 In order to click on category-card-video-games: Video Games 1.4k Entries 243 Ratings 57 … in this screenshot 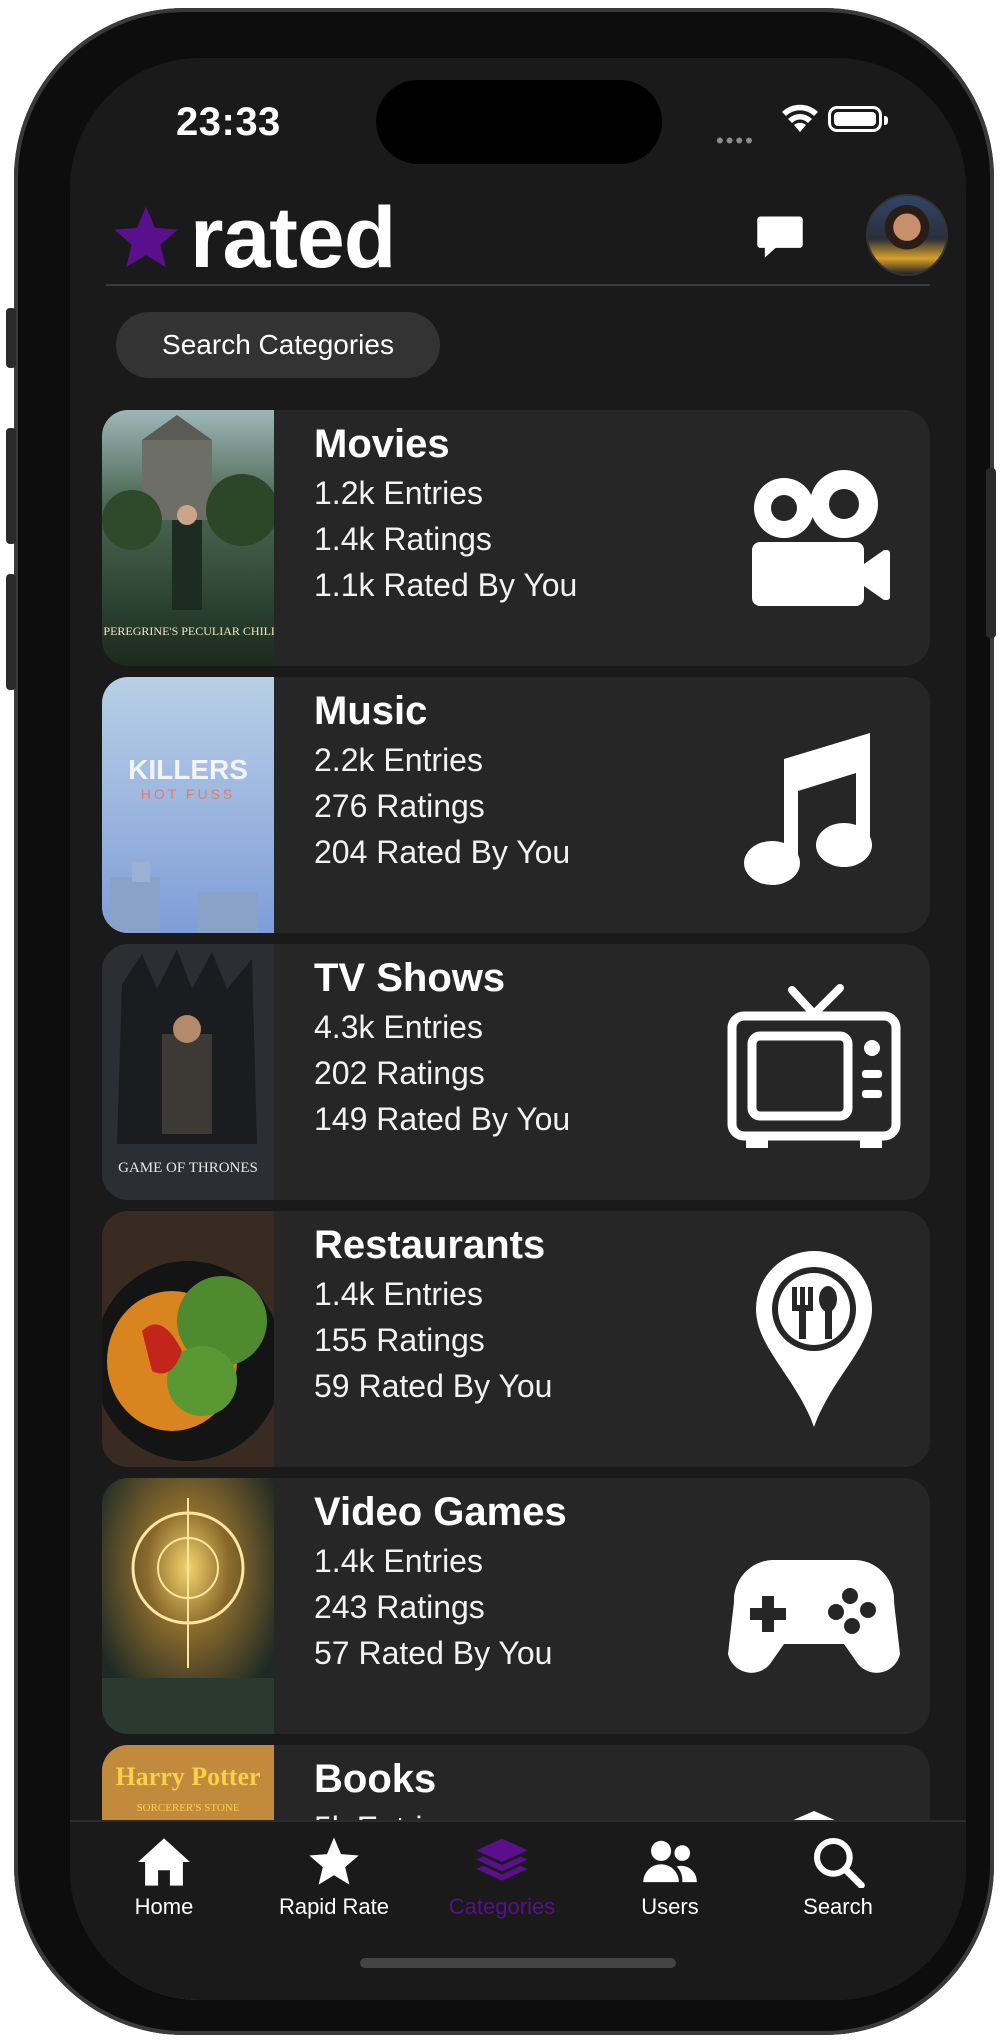, I will do `click(516, 1606)`.